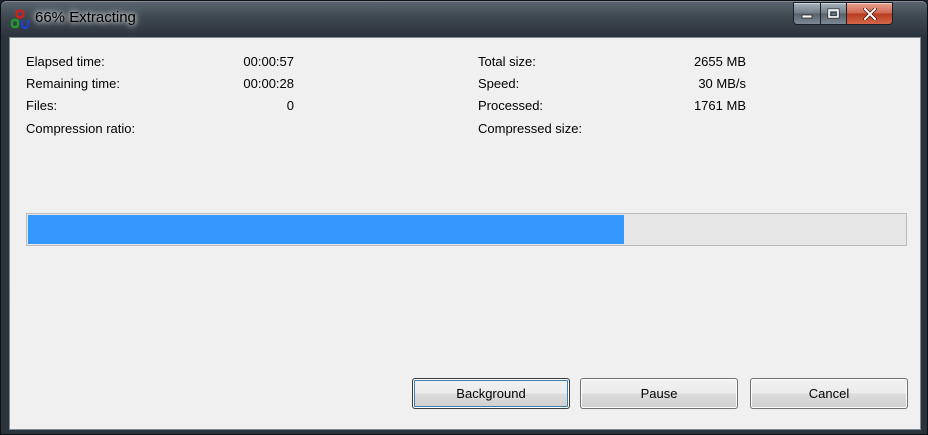 The image size is (928, 435). I want to click on compression-ratio-label: Compression ratio:, so click(81, 128).